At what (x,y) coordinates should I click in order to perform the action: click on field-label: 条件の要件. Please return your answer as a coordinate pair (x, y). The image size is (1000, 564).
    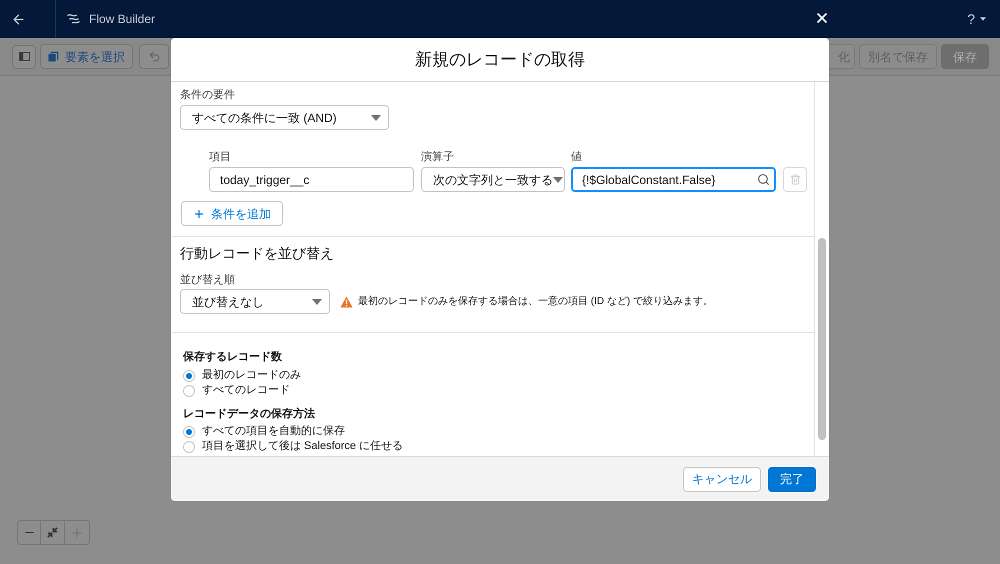
    Looking at the image, I should click on (208, 95).